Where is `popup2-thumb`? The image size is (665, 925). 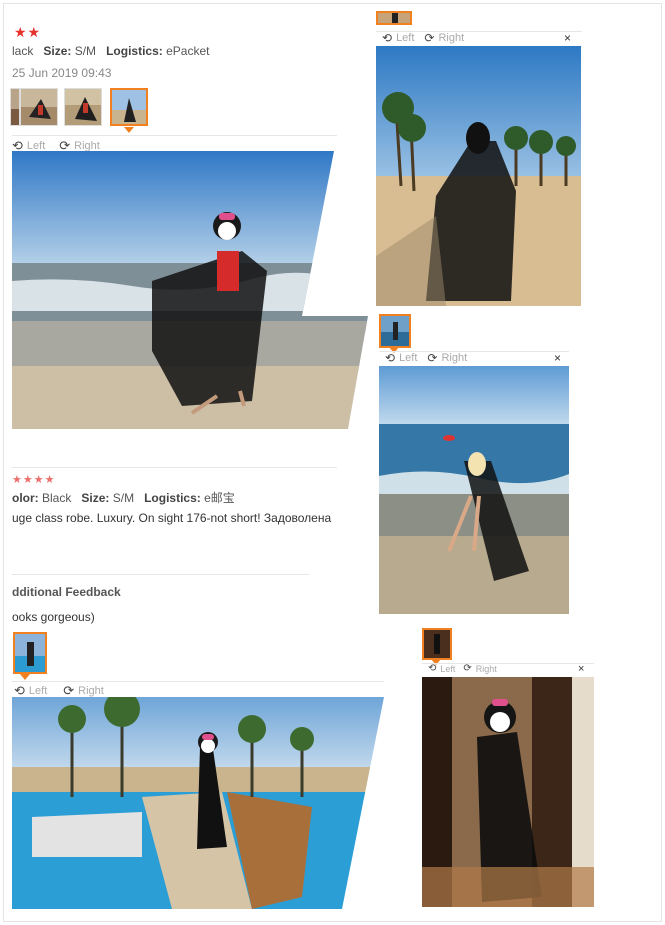 popup2-thumb is located at coordinates (395, 331).